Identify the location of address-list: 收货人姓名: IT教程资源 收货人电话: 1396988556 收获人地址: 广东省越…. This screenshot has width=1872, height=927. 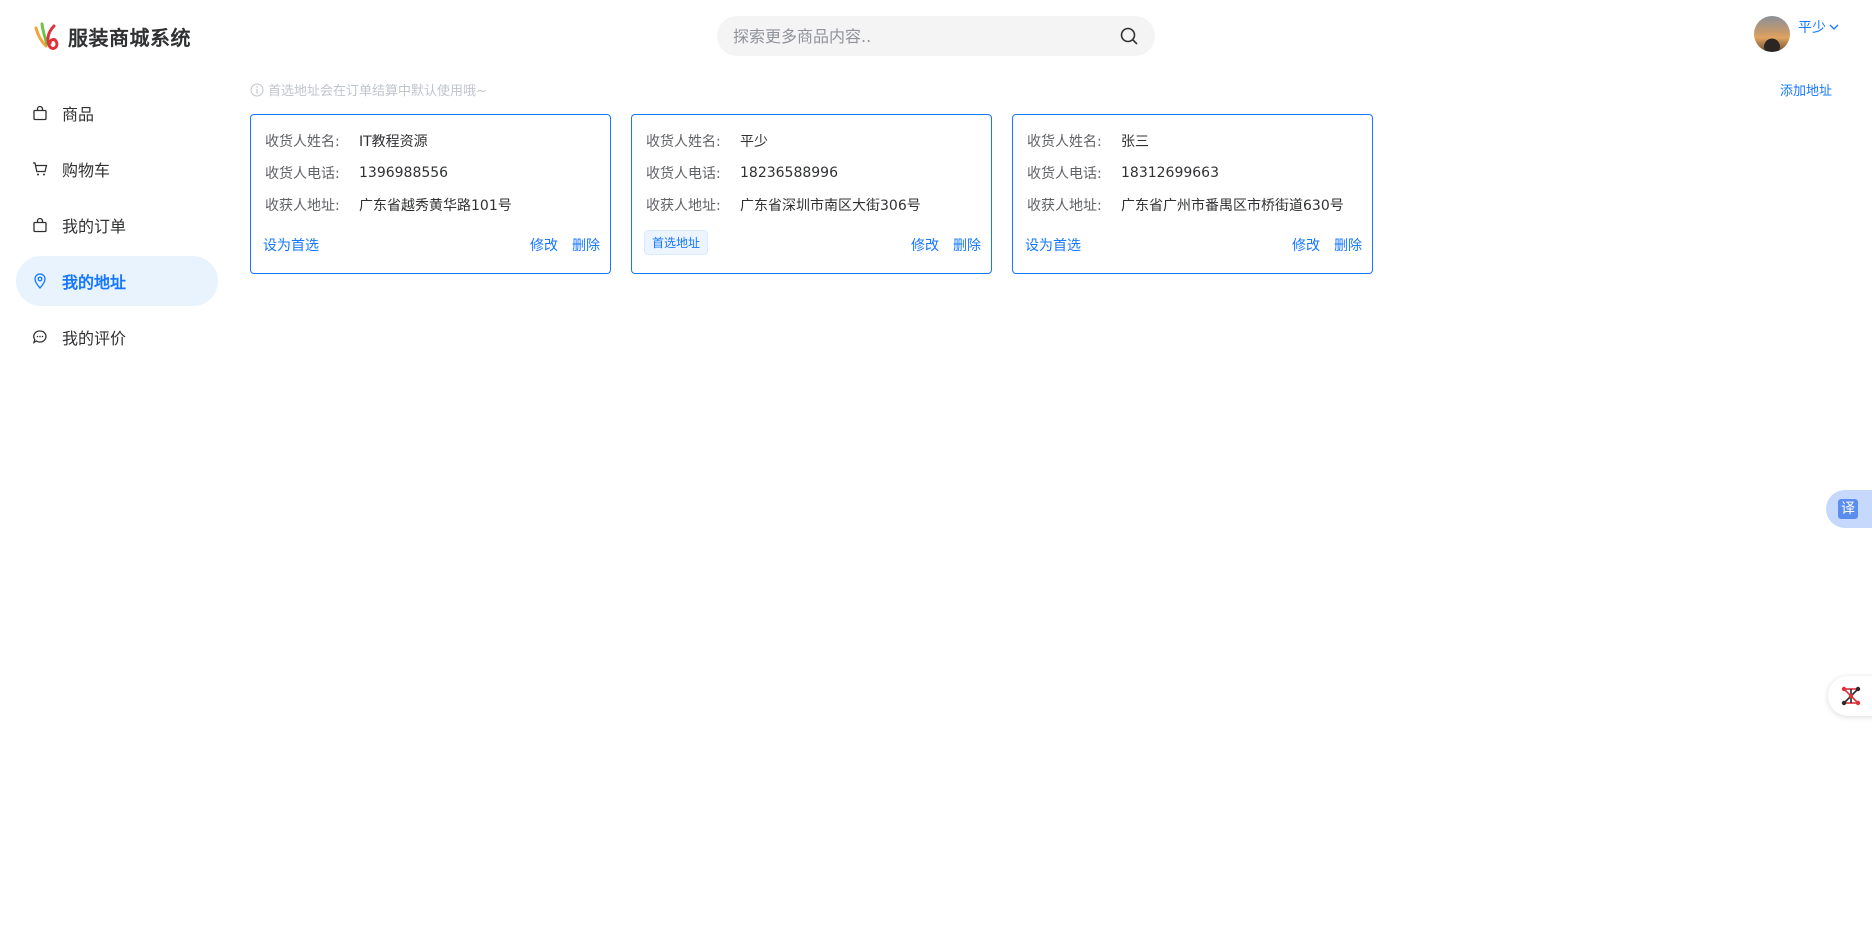
(811, 194).